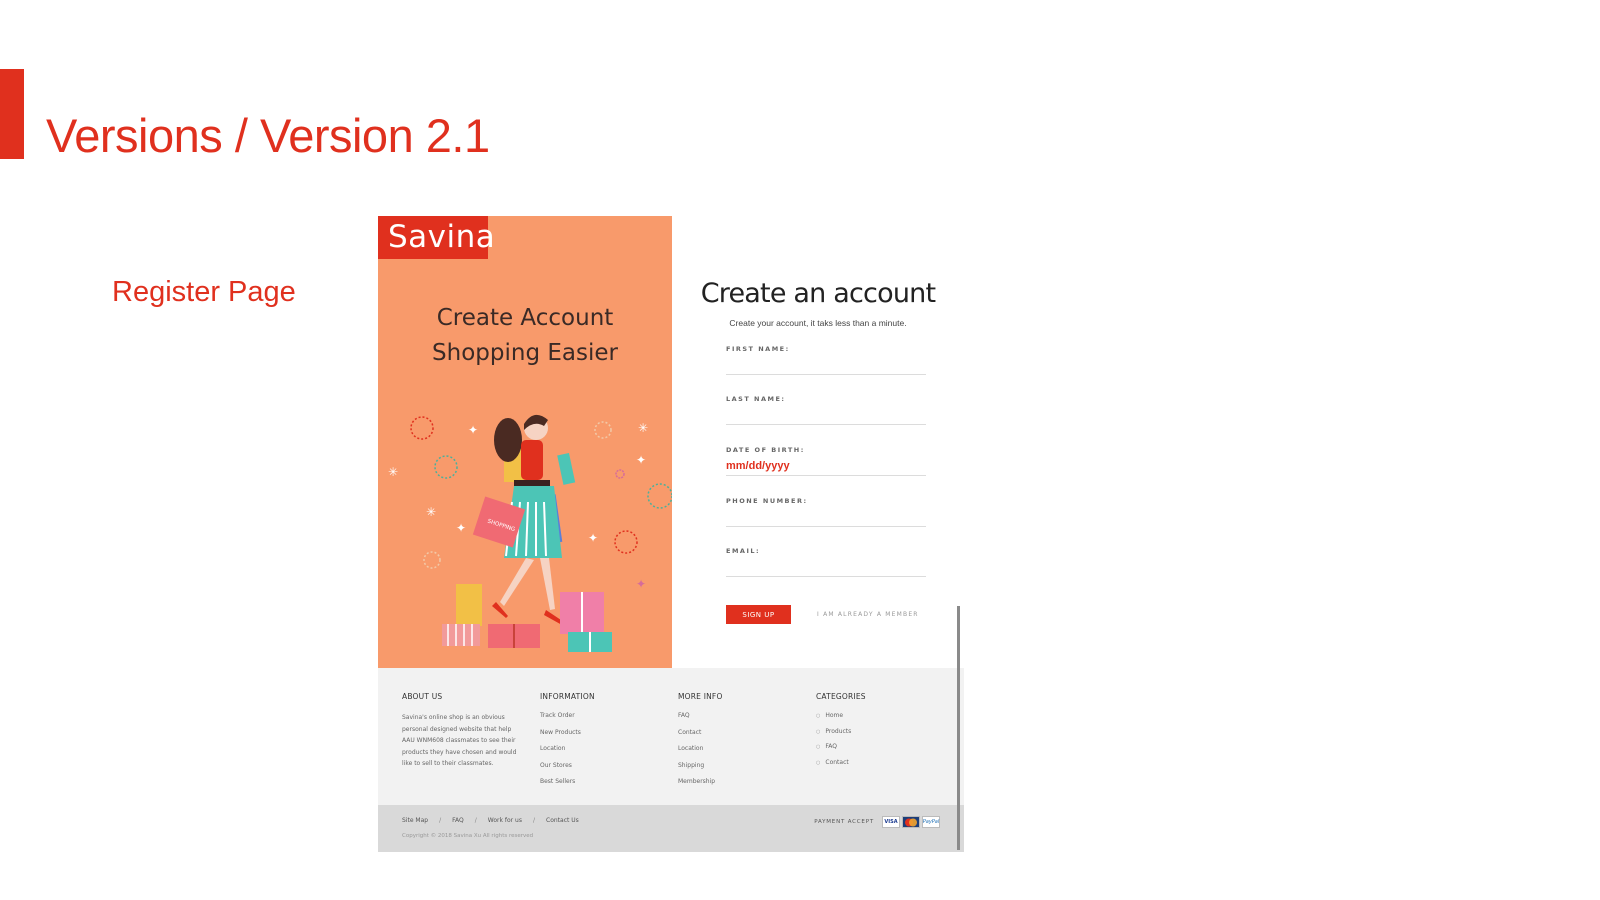 Image resolution: width=1600 pixels, height=900 pixels. I want to click on page-label: Register Page, so click(204, 292).